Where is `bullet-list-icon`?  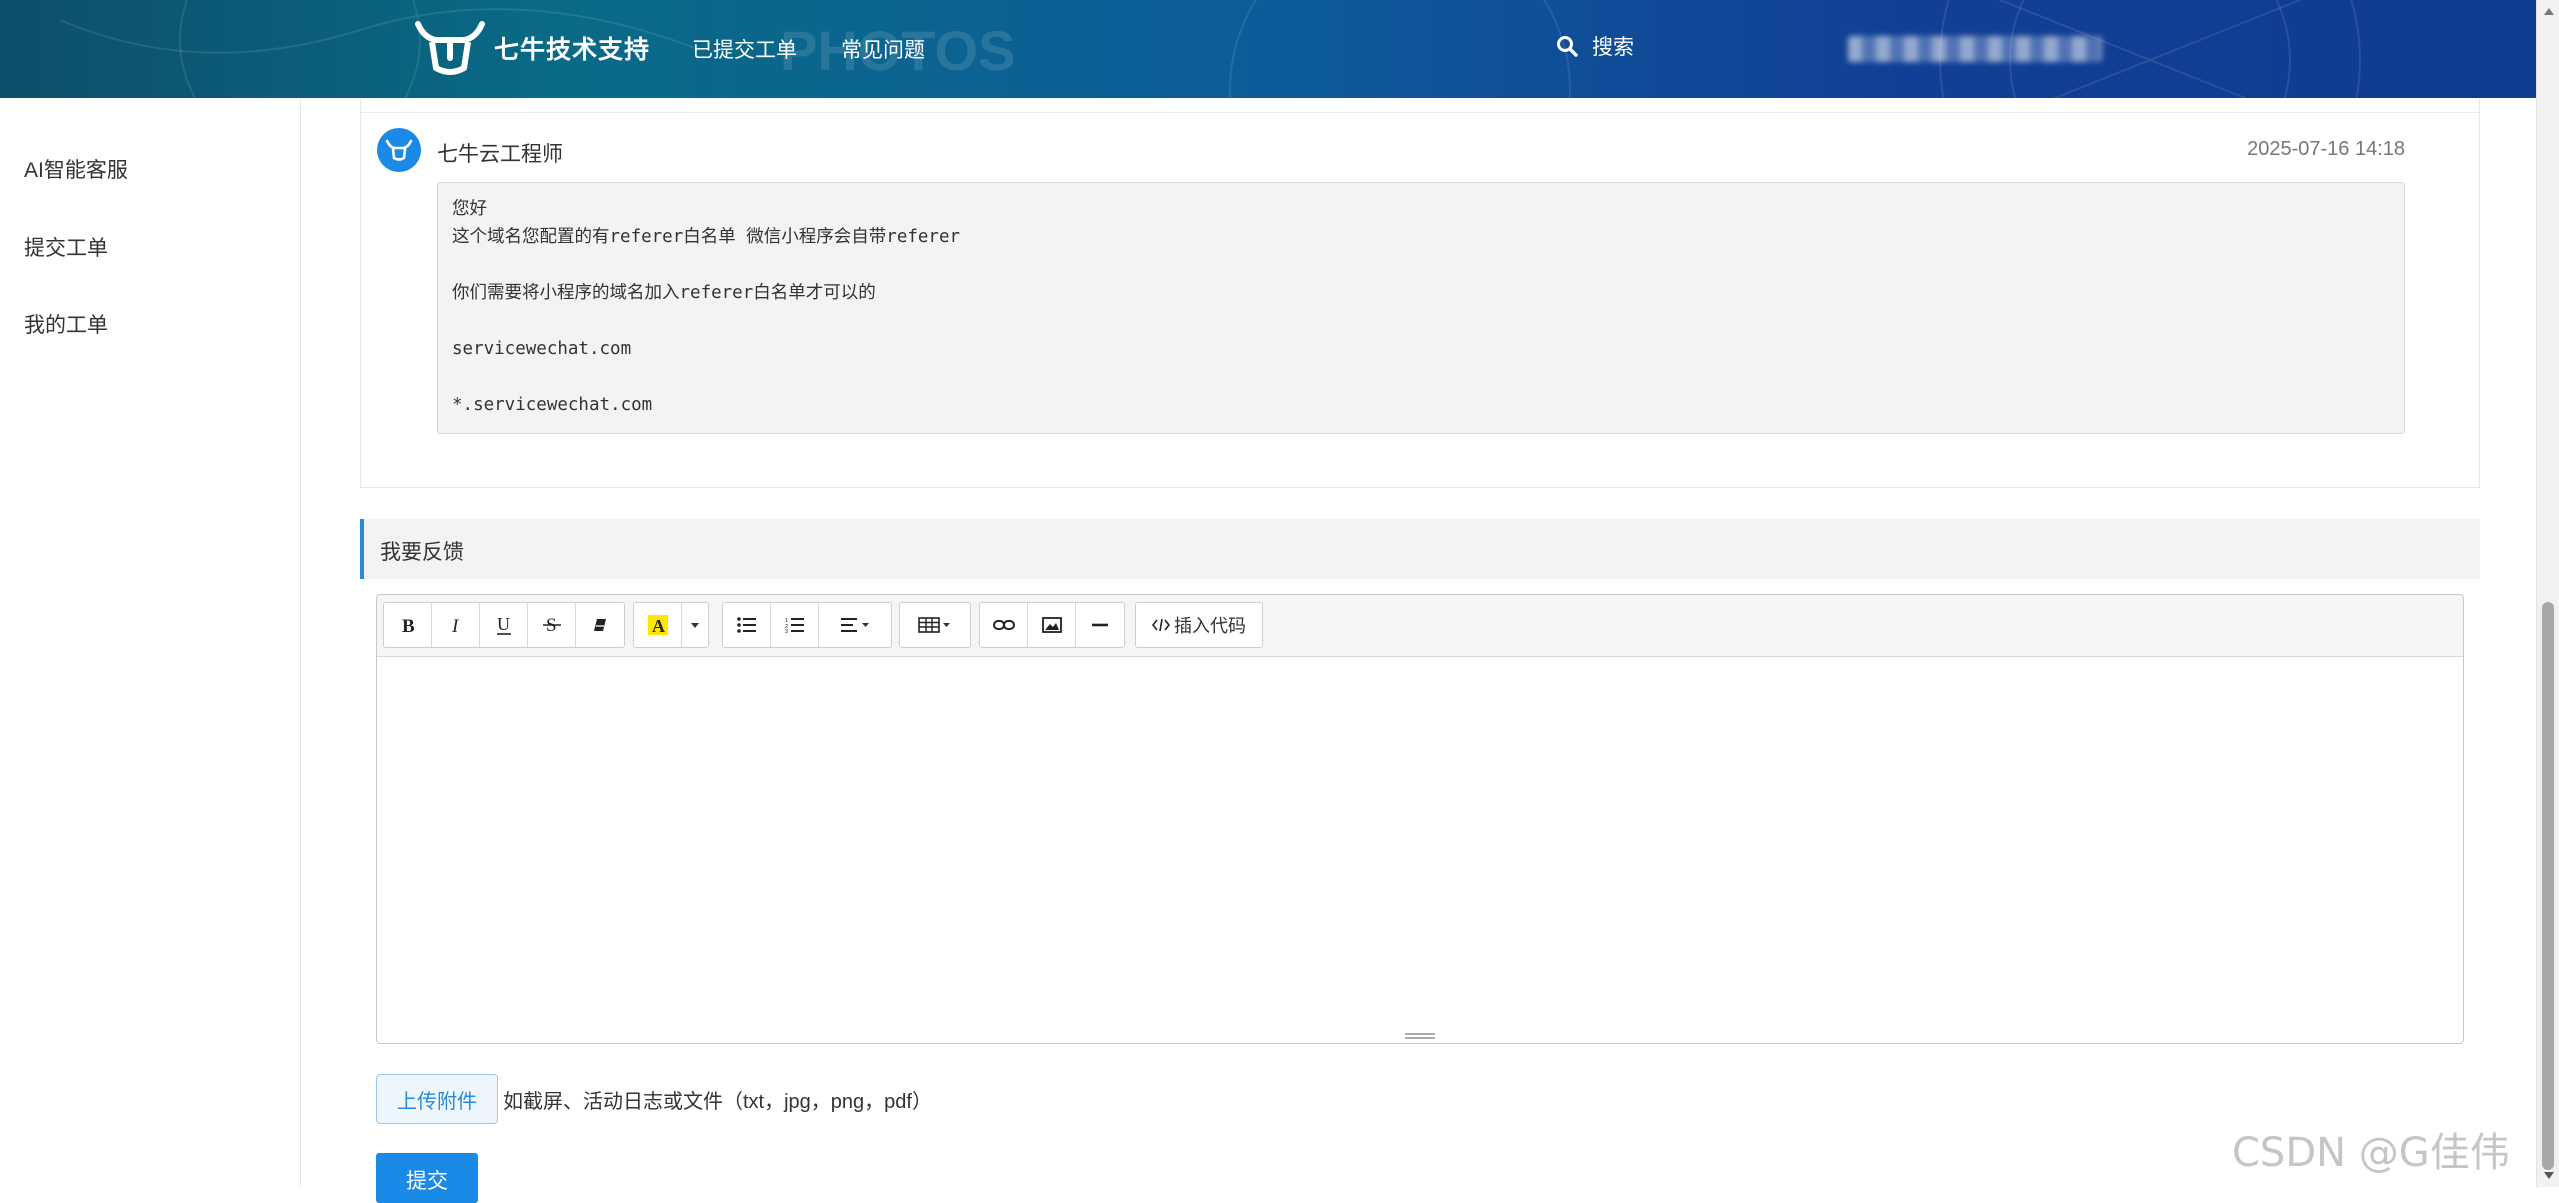 bullet-list-icon is located at coordinates (746, 625).